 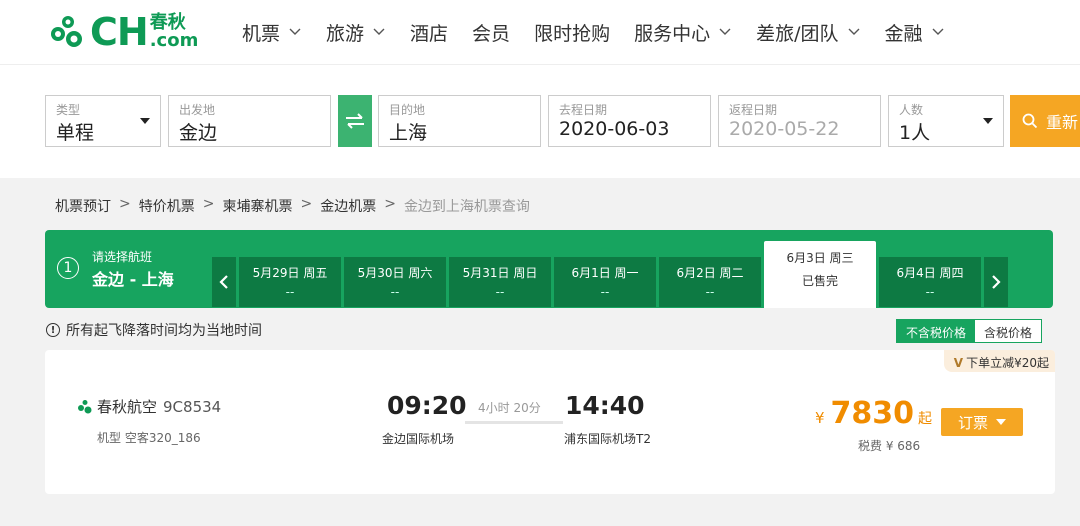 What do you see at coordinates (407, 110) in the screenshot?
I see `field-label: 目的地` at bounding box center [407, 110].